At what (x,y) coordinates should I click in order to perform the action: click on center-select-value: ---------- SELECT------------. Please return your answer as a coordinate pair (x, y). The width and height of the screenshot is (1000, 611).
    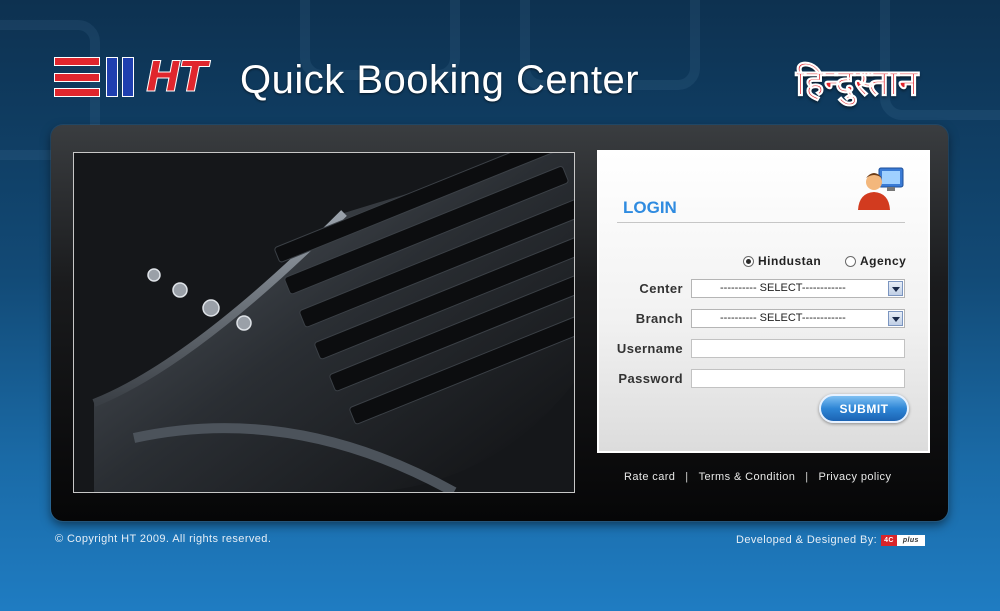
    Looking at the image, I should click on (783, 288).